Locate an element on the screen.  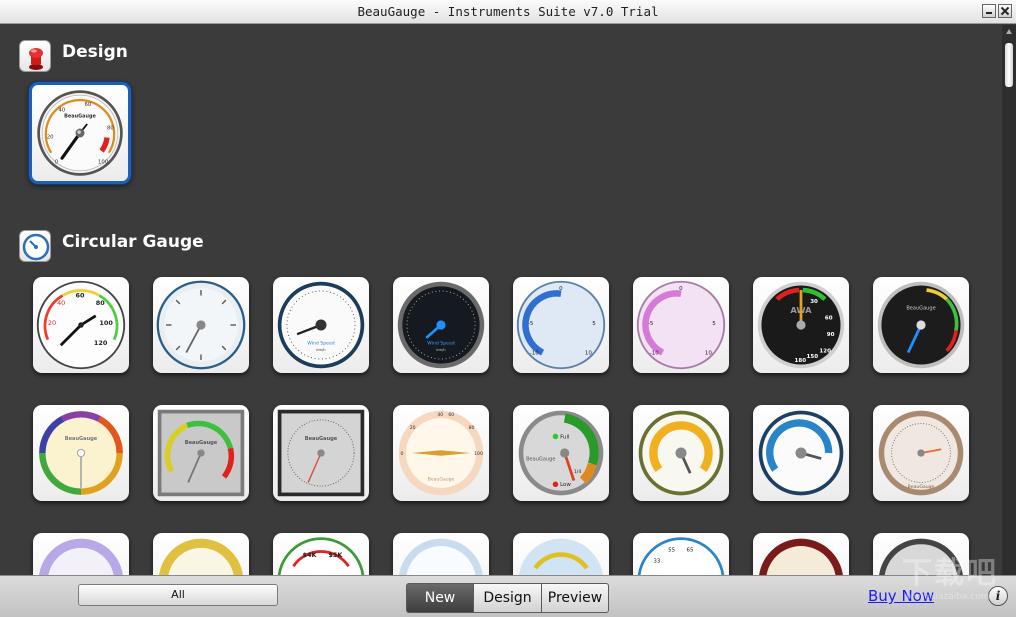
blue-tick-neg10: -10 is located at coordinates (534, 353).